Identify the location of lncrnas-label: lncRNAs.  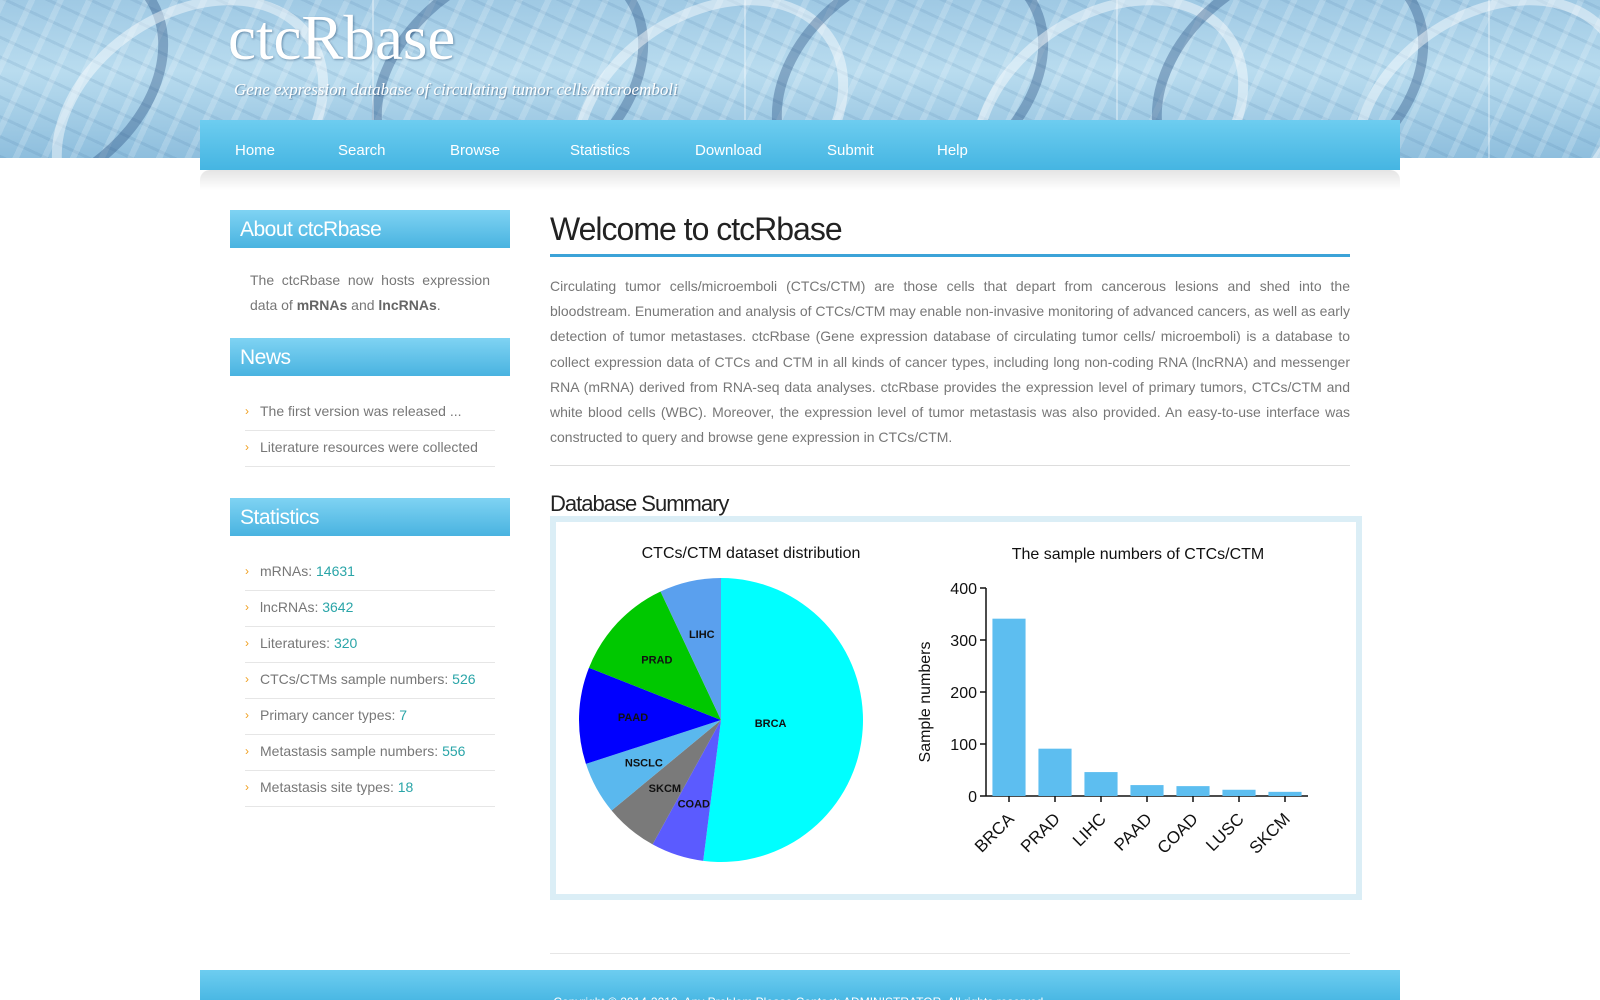
(407, 305).